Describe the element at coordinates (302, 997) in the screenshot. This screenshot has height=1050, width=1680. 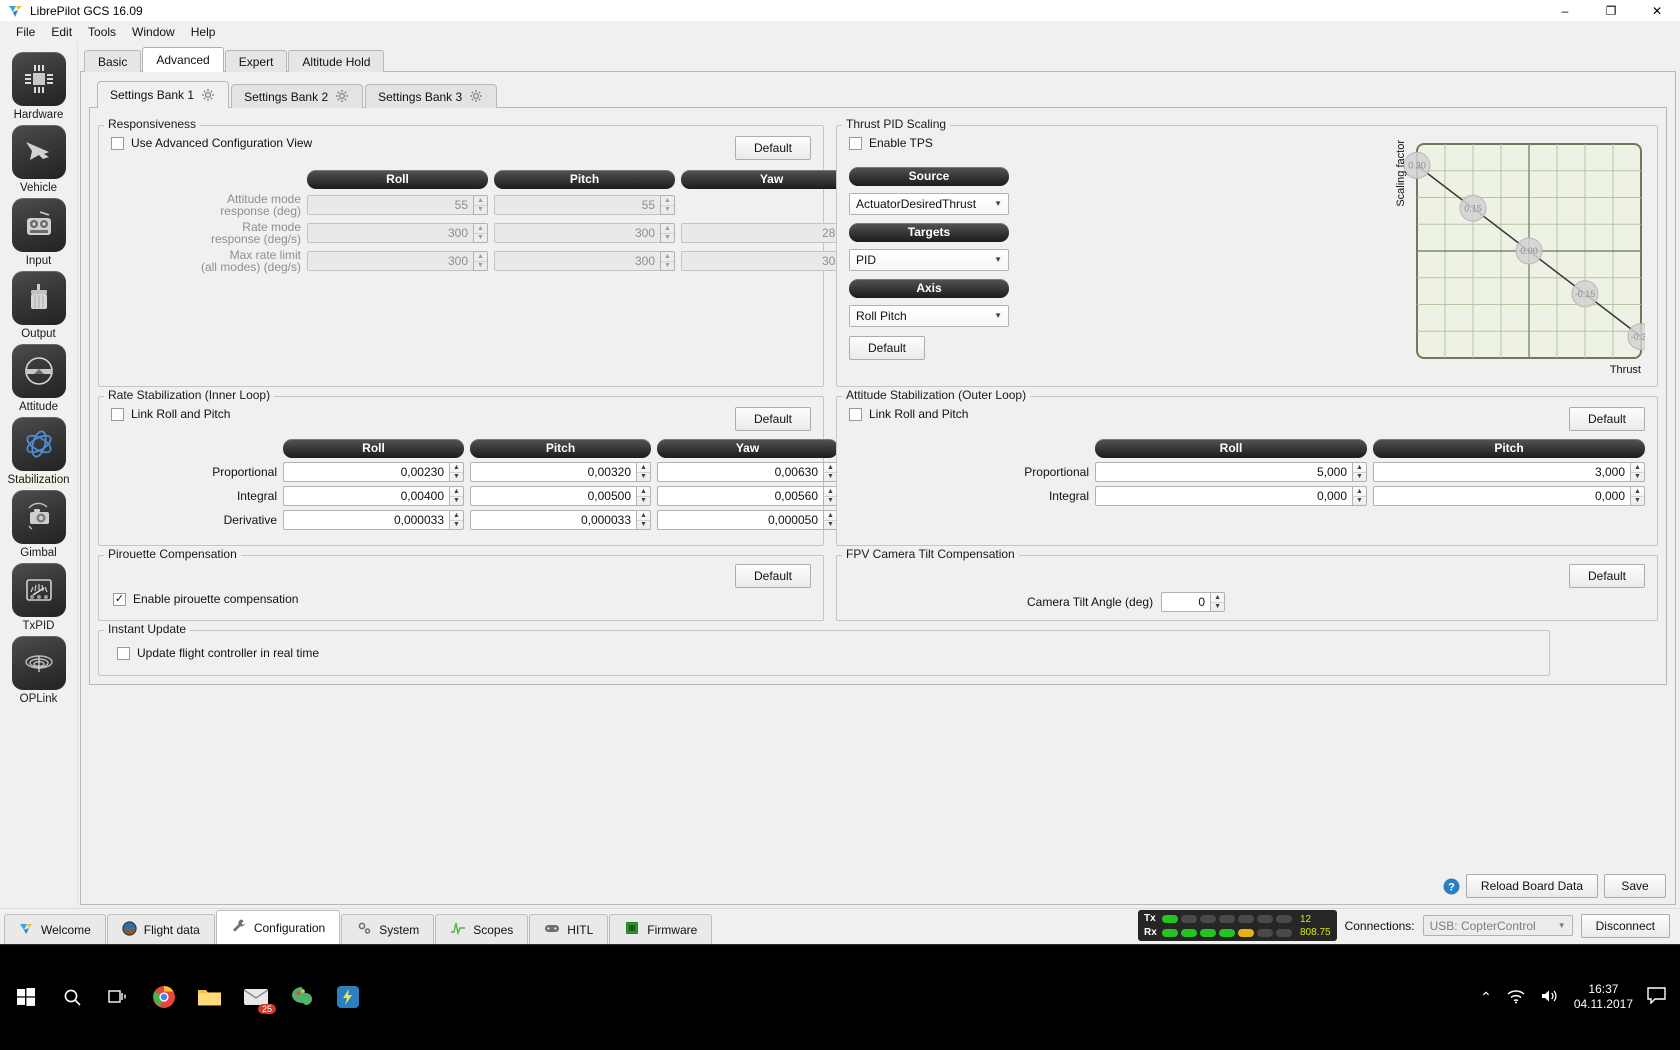
I see `paint-icon` at that location.